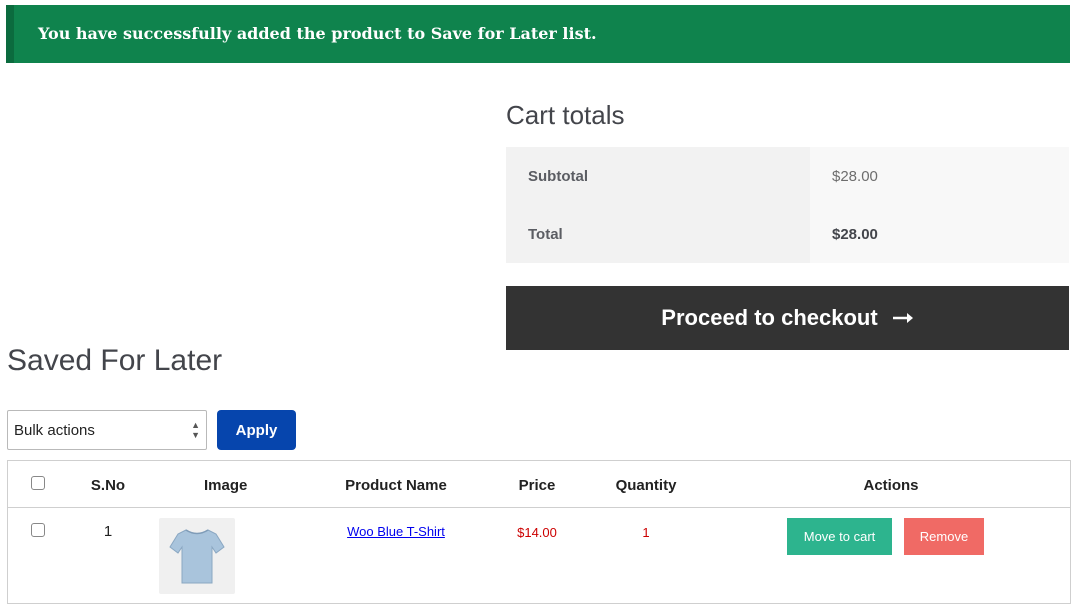 This screenshot has height=608, width=1080. What do you see at coordinates (658, 176) in the screenshot?
I see `subtotal-label: Subtotal` at bounding box center [658, 176].